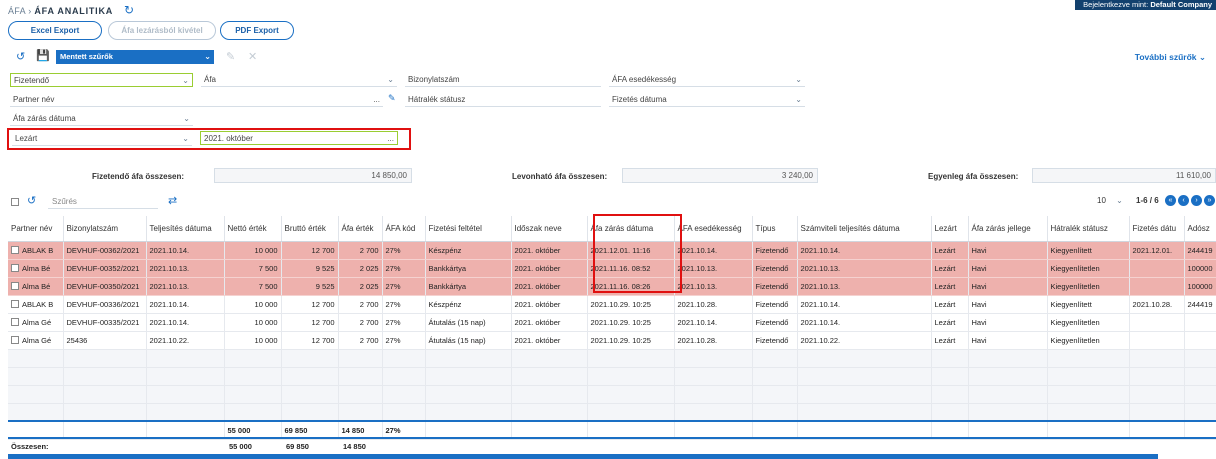 This screenshot has height=459, width=1216. I want to click on edit-partner-icon: ✎, so click(392, 98).